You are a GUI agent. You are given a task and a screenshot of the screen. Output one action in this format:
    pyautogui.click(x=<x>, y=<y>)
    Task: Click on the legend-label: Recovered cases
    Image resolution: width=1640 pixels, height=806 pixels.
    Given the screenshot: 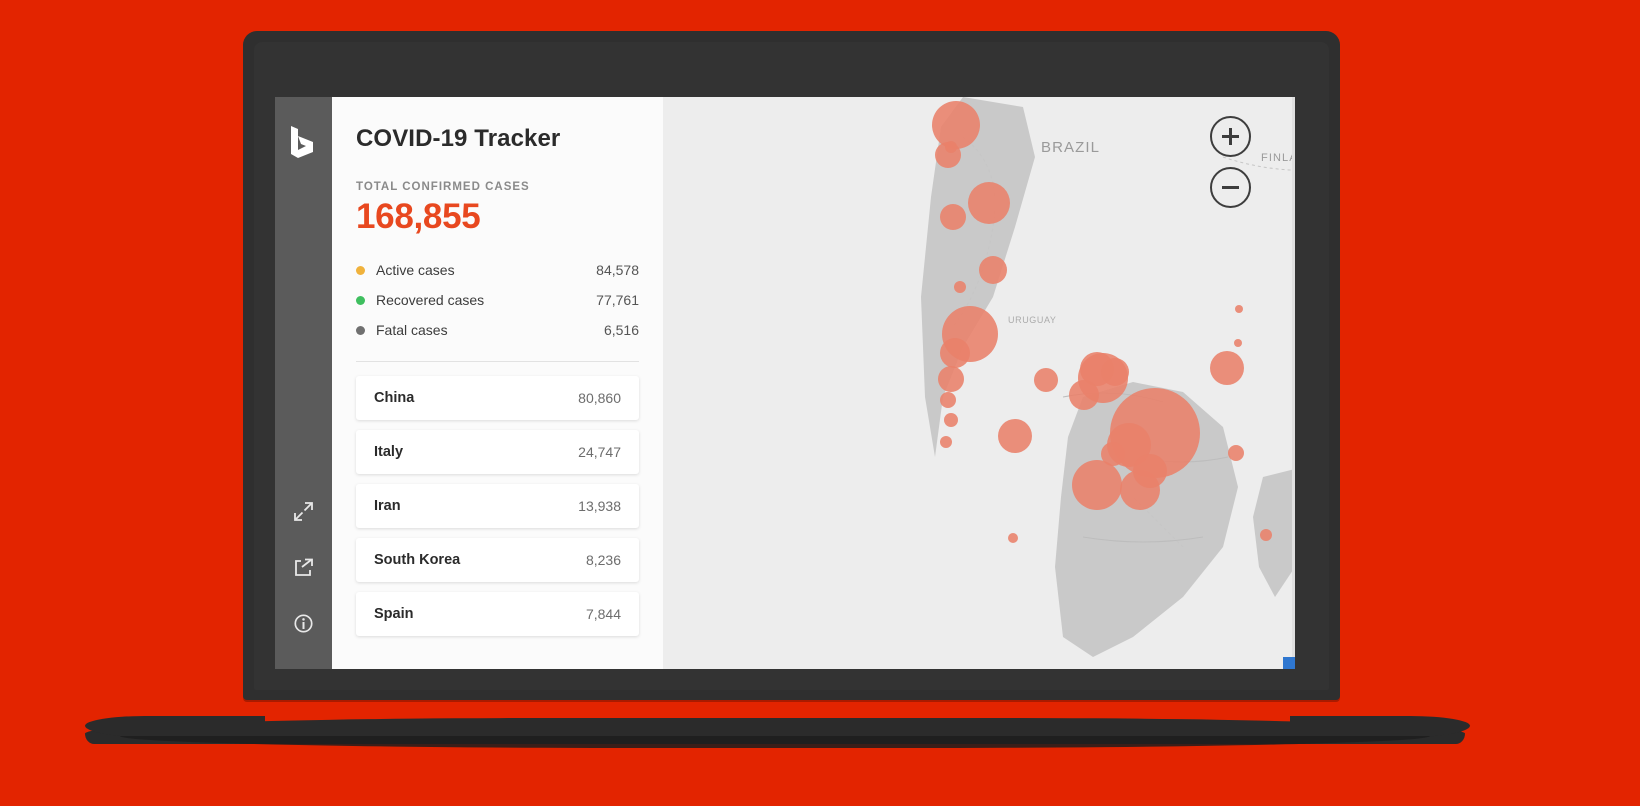 What is the action you would take?
    pyautogui.click(x=430, y=300)
    